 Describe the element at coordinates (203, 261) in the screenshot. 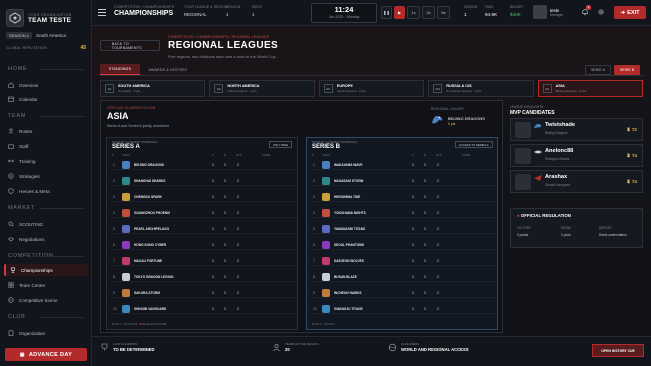

I see `table-row: 7 MACAU FORTUNE 0 0 0` at that location.